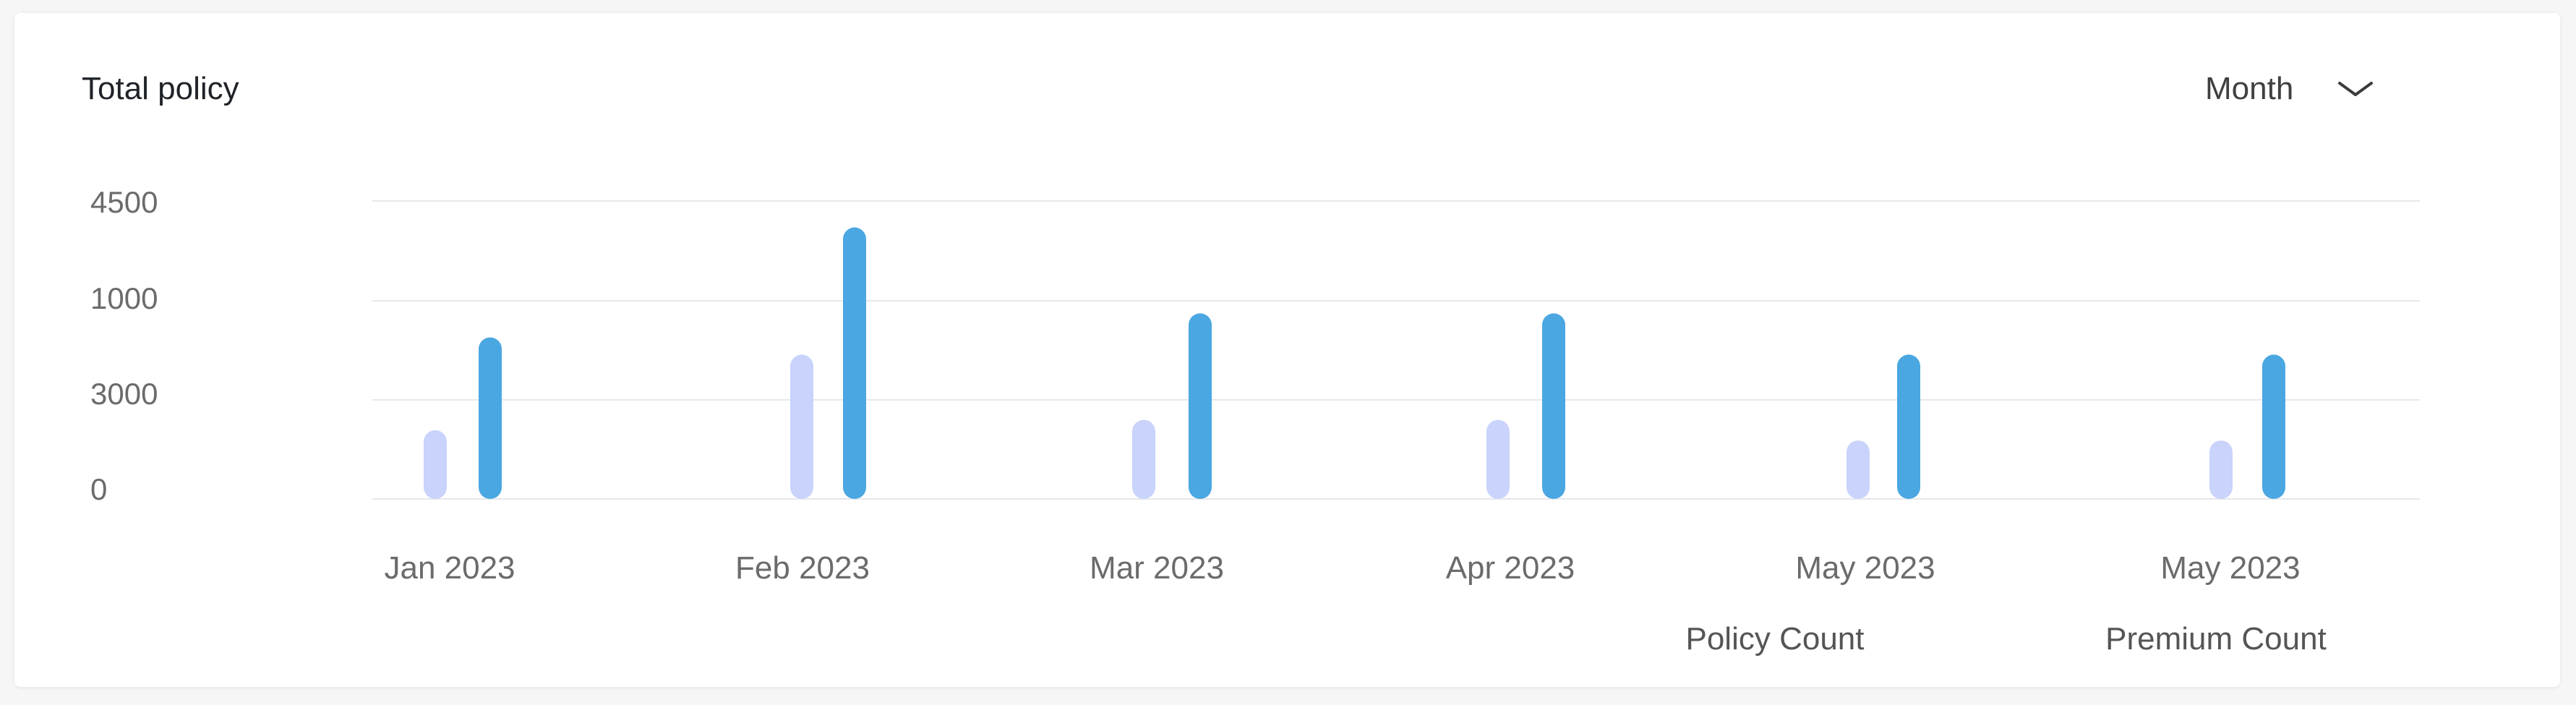  What do you see at coordinates (1510, 568) in the screenshot?
I see `x-tick-label: Apr 2023` at bounding box center [1510, 568].